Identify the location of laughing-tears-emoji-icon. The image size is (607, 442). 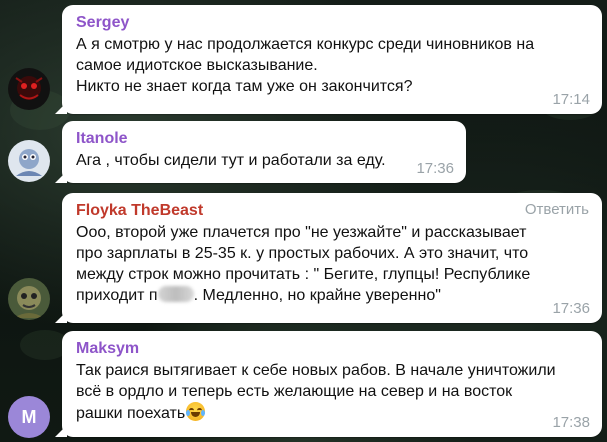
(196, 411).